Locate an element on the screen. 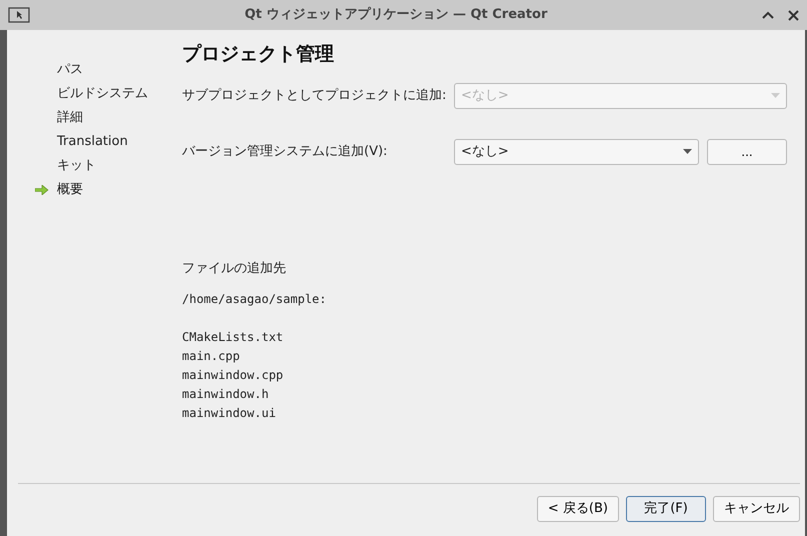 The image size is (807, 536). finish-button: 完了(F) is located at coordinates (666, 509).